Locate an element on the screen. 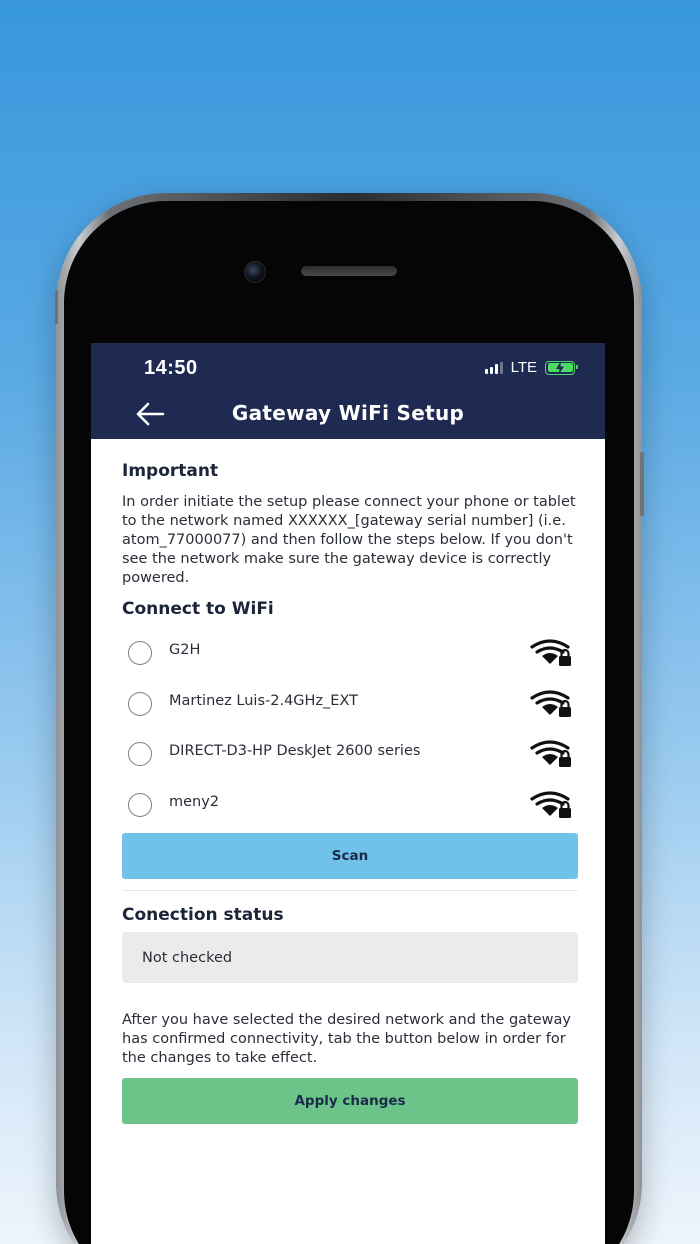 The image size is (700, 1244). network-name: Martinez Luis-2.4GHz_EXT is located at coordinates (263, 700).